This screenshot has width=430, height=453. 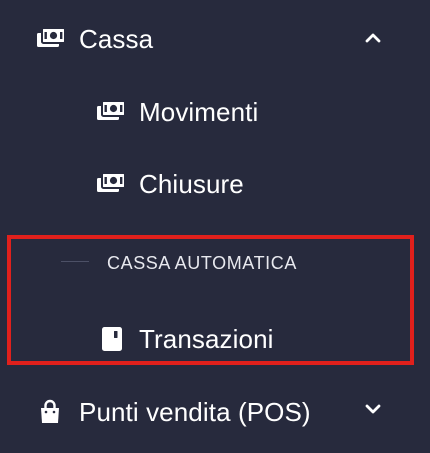 I want to click on section-divider-line, so click(x=75, y=261).